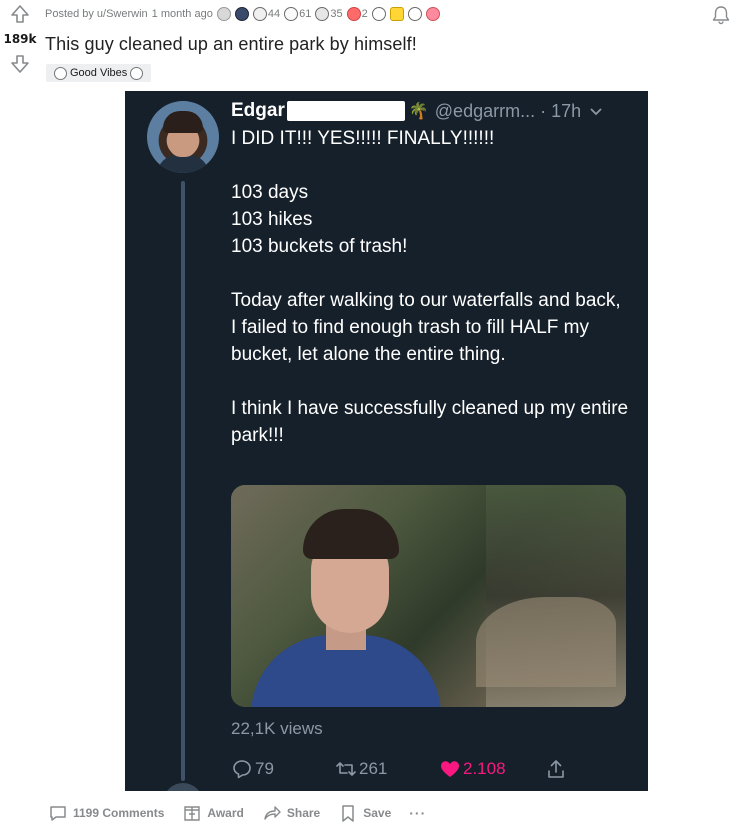 This screenshot has height=836, width=736. I want to click on cake-award-icon, so click(432, 14).